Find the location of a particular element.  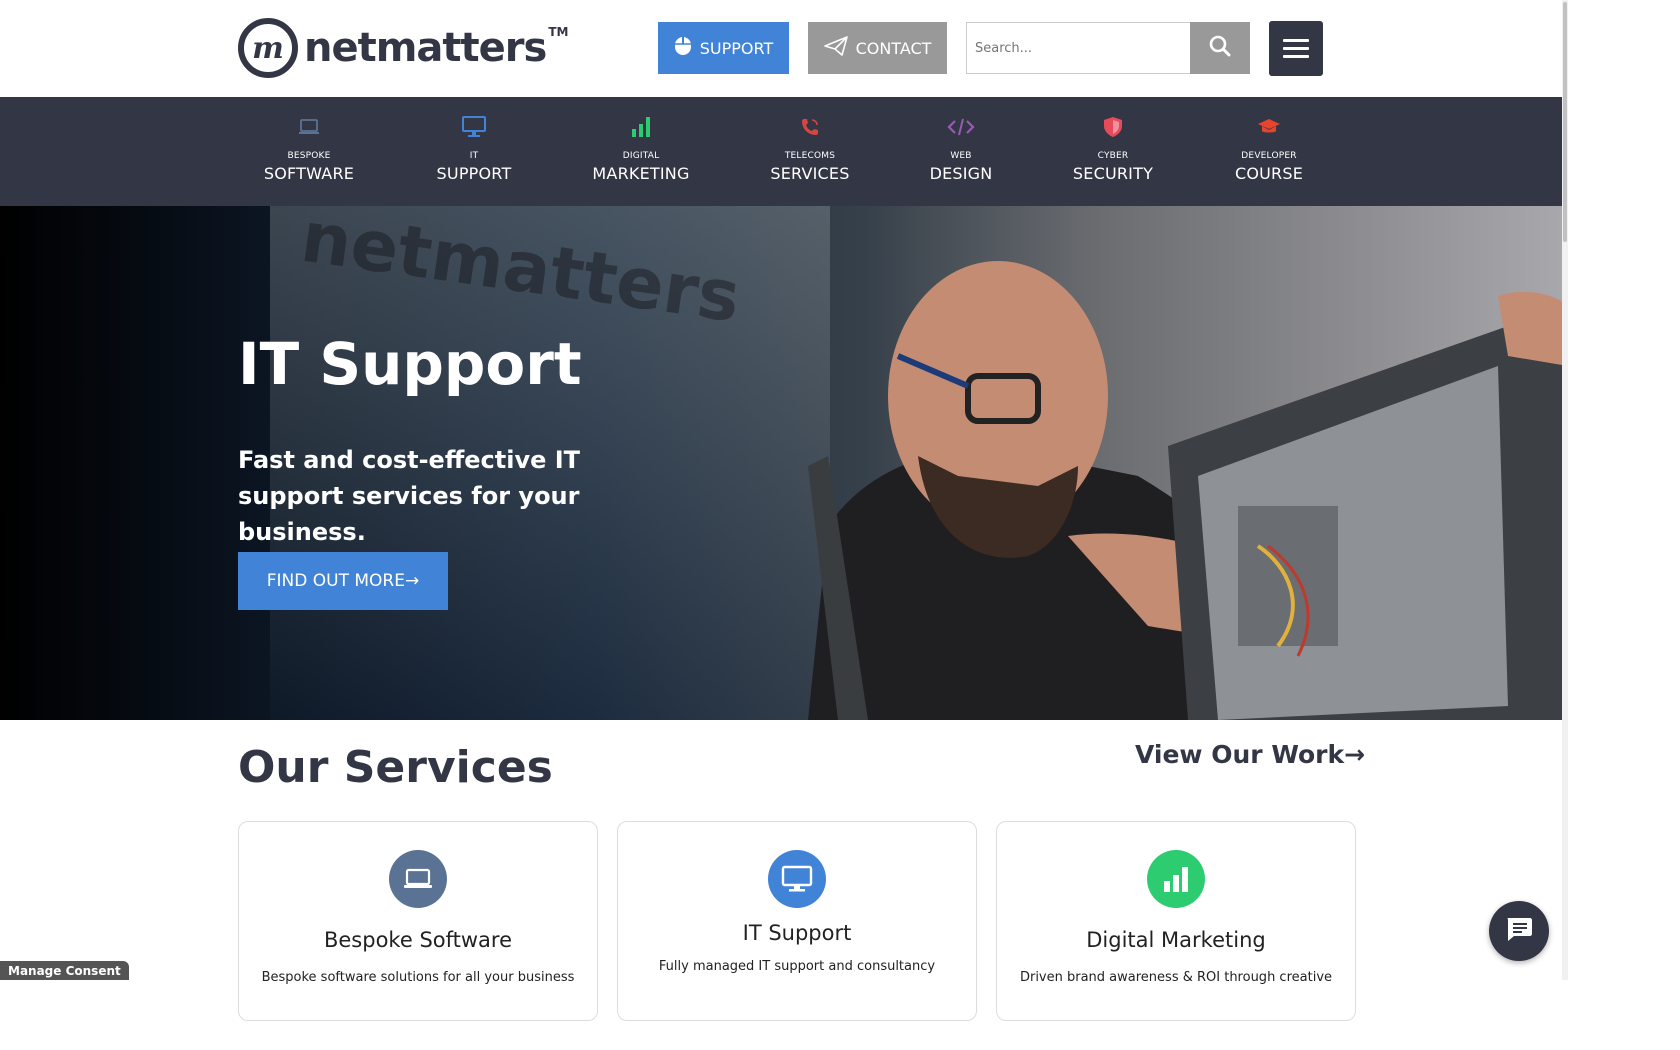

shield-icon is located at coordinates (1113, 127).